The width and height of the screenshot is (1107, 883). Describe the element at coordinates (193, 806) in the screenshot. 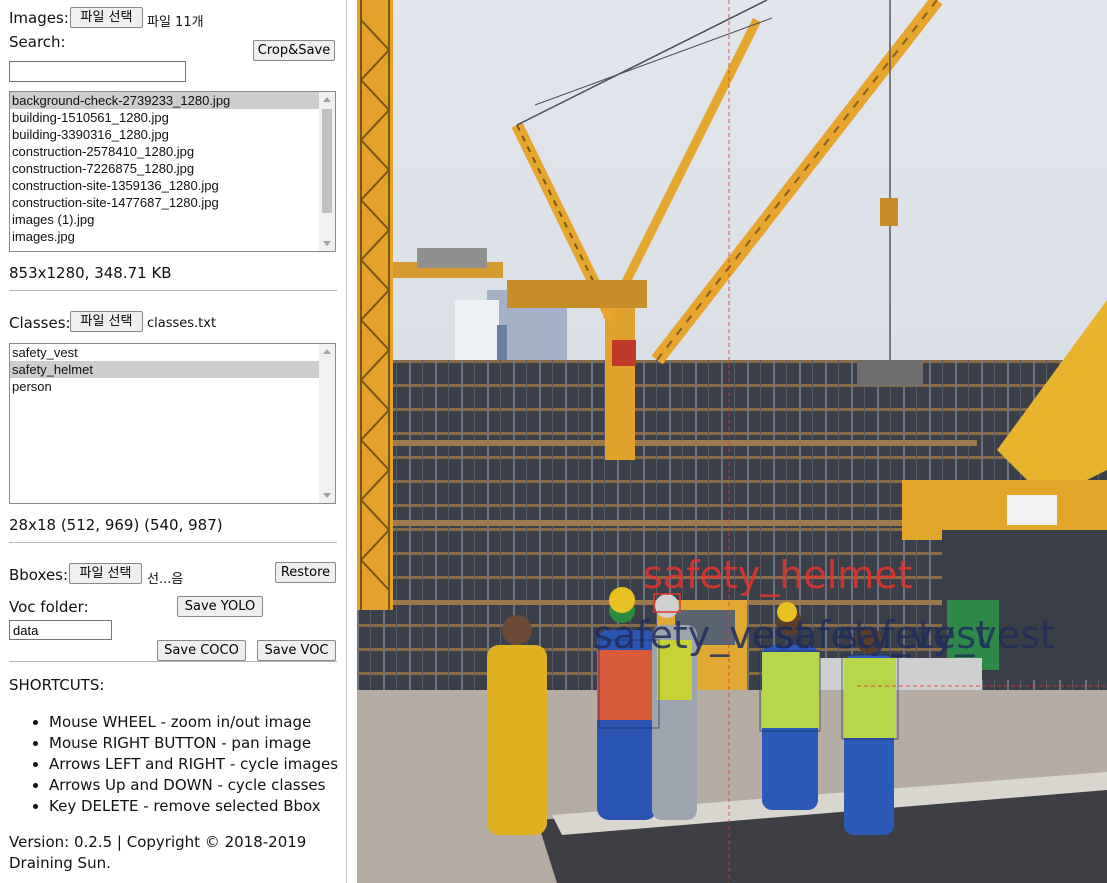

I see `shortcut-item: Key DELETE - remove selected Bbox` at that location.